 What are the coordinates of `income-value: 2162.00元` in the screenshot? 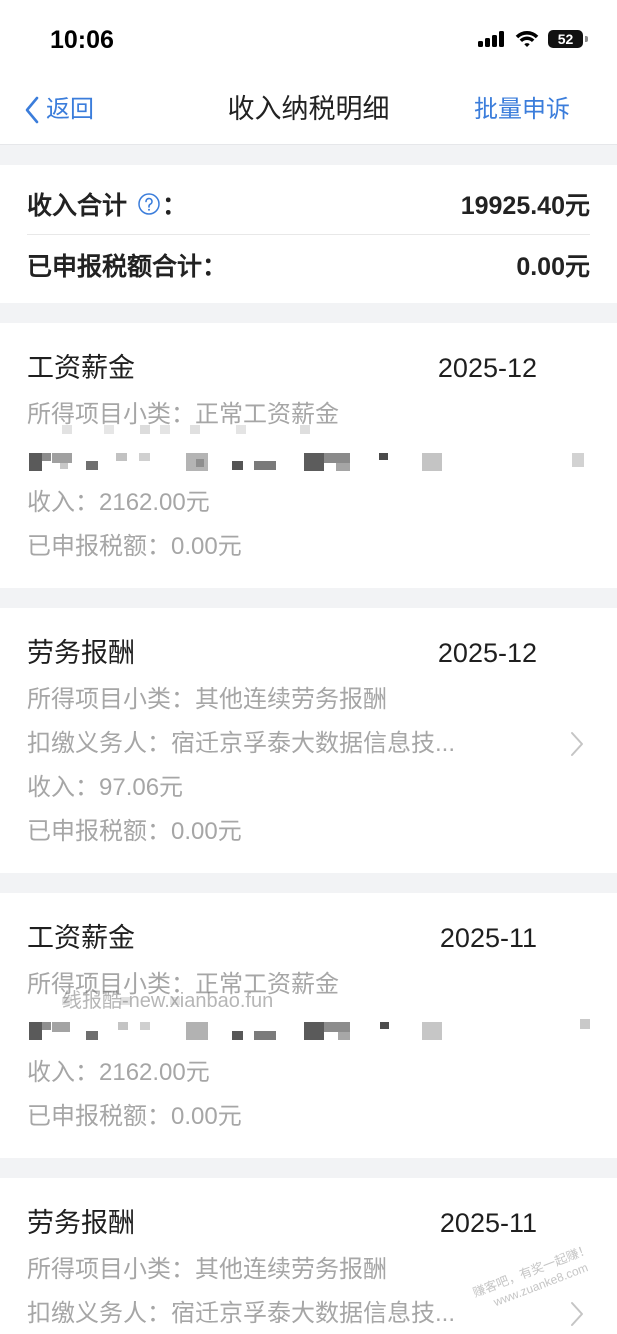 It's located at (154, 1072).